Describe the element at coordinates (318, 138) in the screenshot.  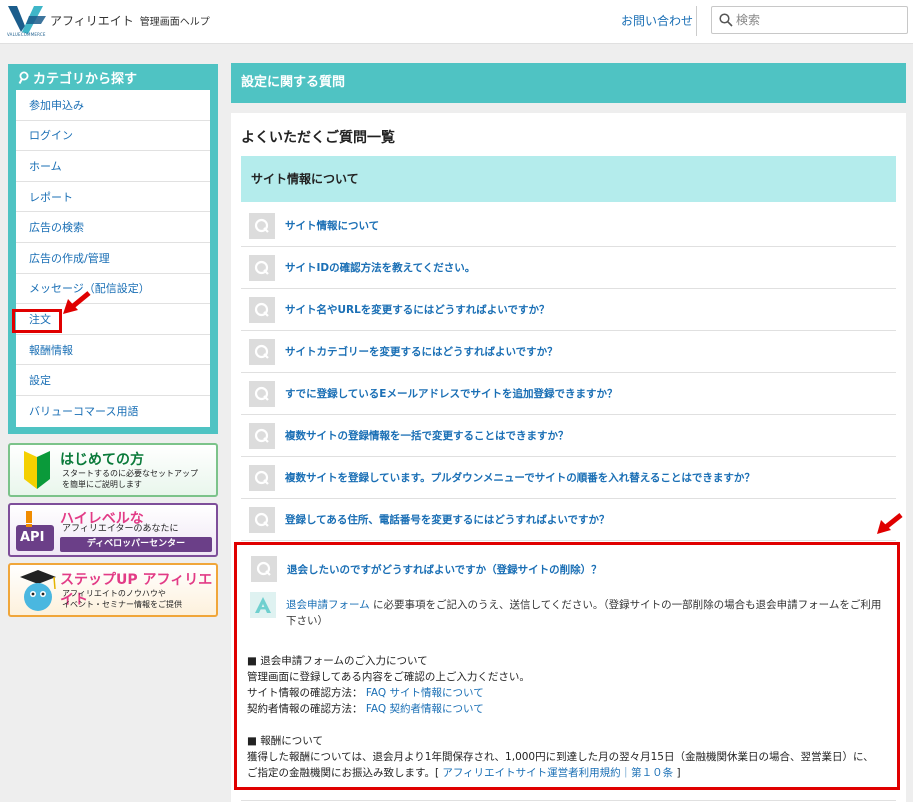
I see `faq-list-title: よくいただくご質問一覧` at that location.